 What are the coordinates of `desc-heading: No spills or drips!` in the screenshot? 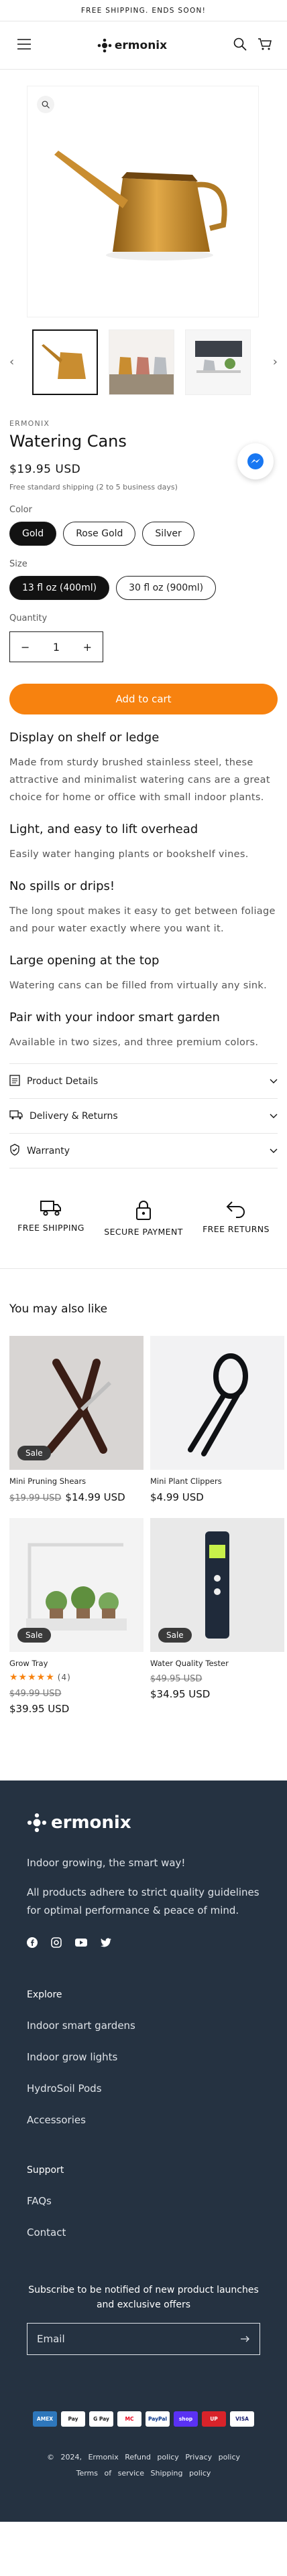 It's located at (62, 886).